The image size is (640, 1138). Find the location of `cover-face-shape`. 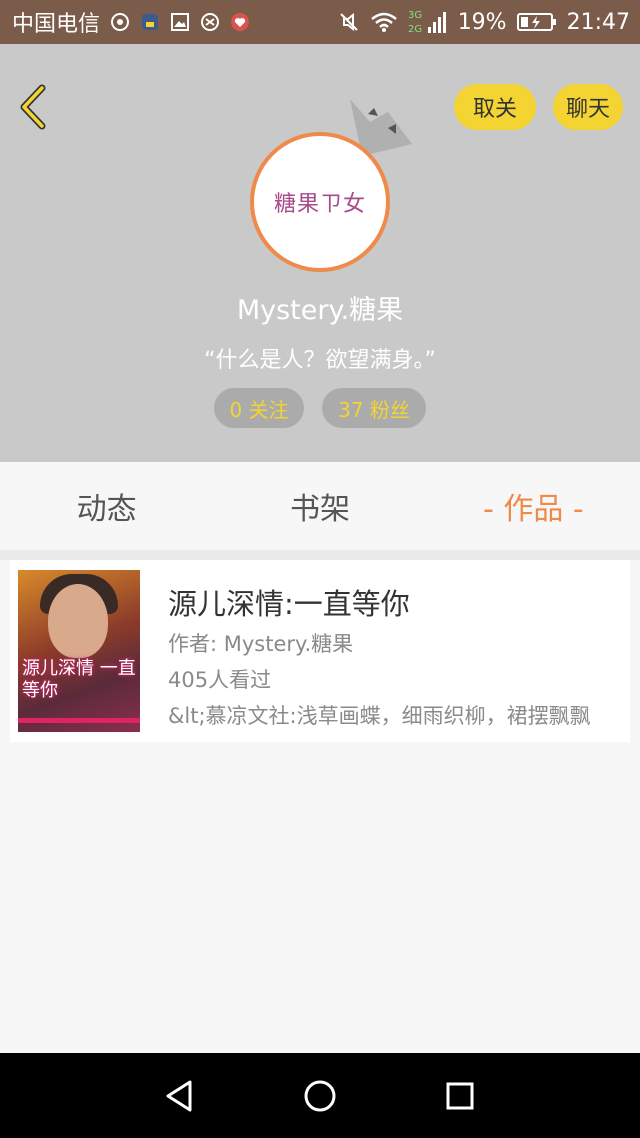

cover-face-shape is located at coordinates (78, 621).